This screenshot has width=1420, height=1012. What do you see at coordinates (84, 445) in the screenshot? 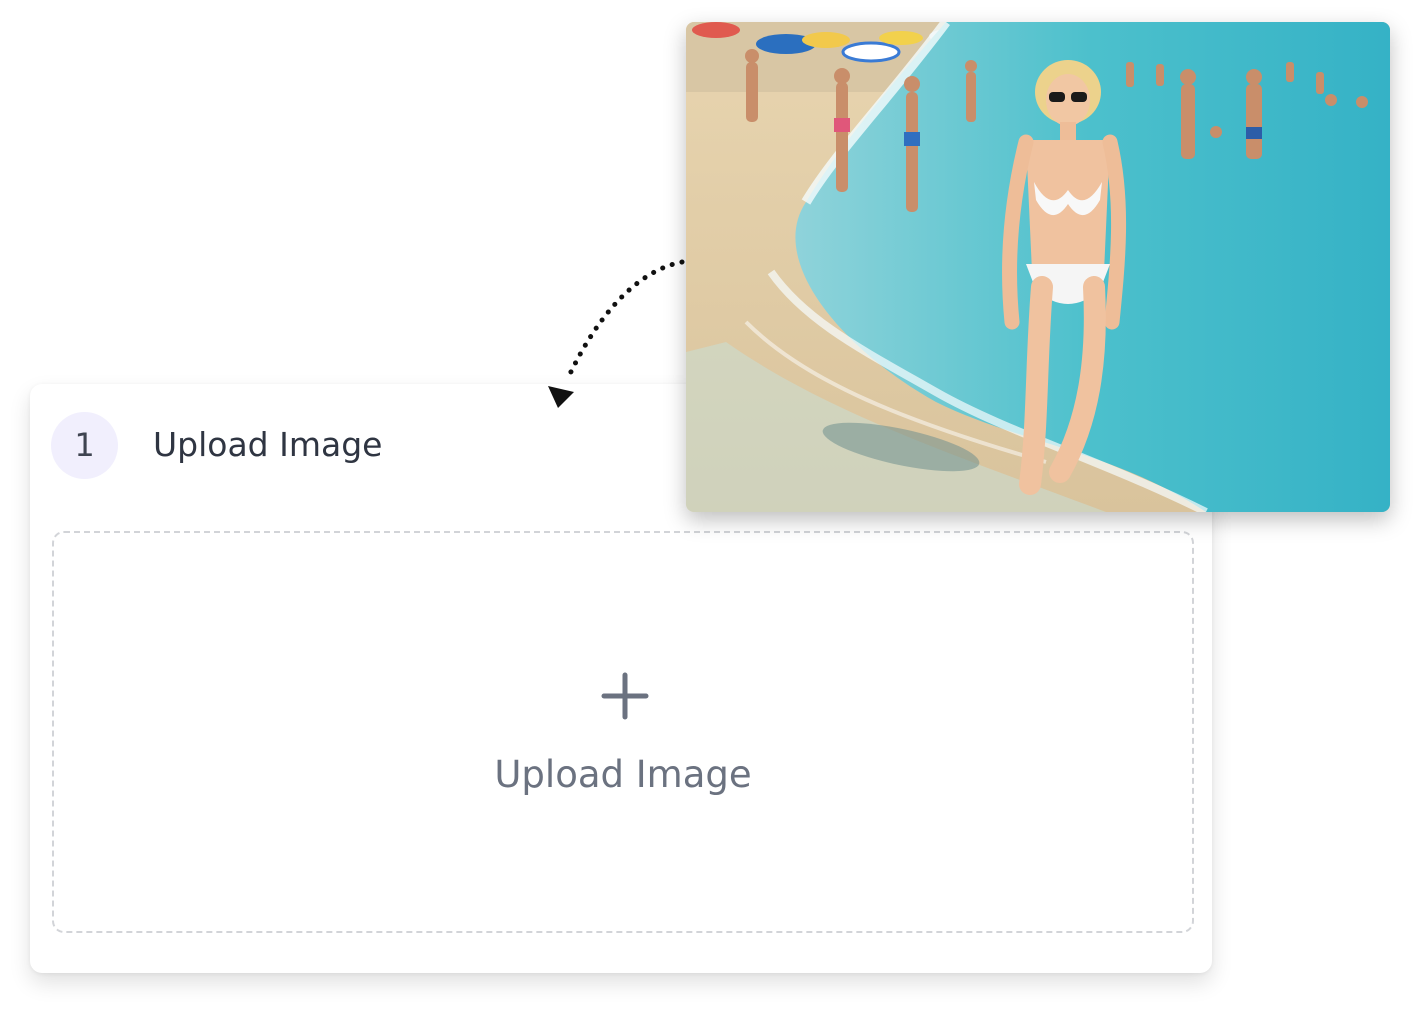
I see `step-number-badge: 1` at bounding box center [84, 445].